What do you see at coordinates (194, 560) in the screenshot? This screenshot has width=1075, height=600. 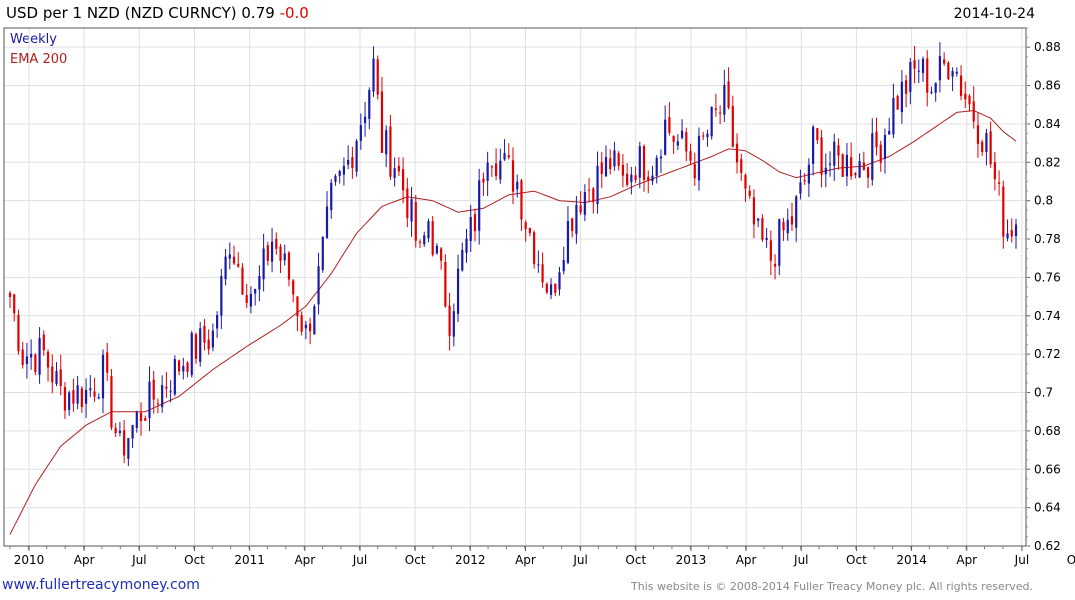 I see `x-tick-label: Oct` at bounding box center [194, 560].